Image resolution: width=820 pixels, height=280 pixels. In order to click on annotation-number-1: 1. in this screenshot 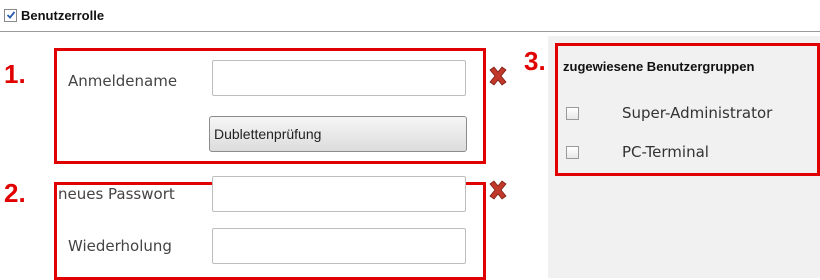, I will do `click(15, 74)`.